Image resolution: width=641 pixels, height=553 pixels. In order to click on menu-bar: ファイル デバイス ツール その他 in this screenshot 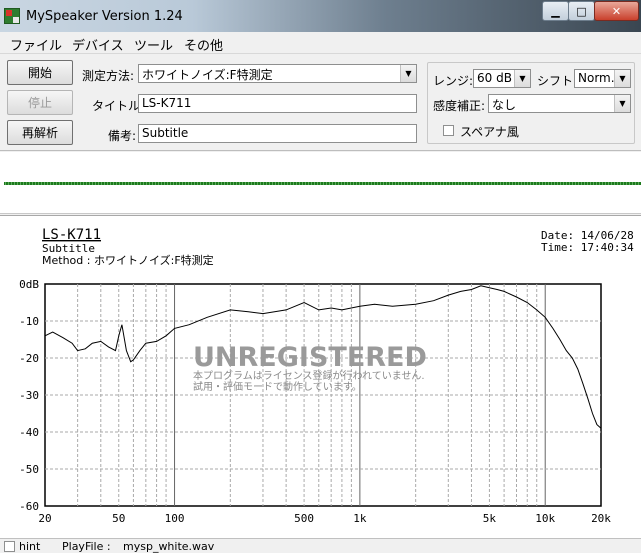, I will do `click(320, 43)`.